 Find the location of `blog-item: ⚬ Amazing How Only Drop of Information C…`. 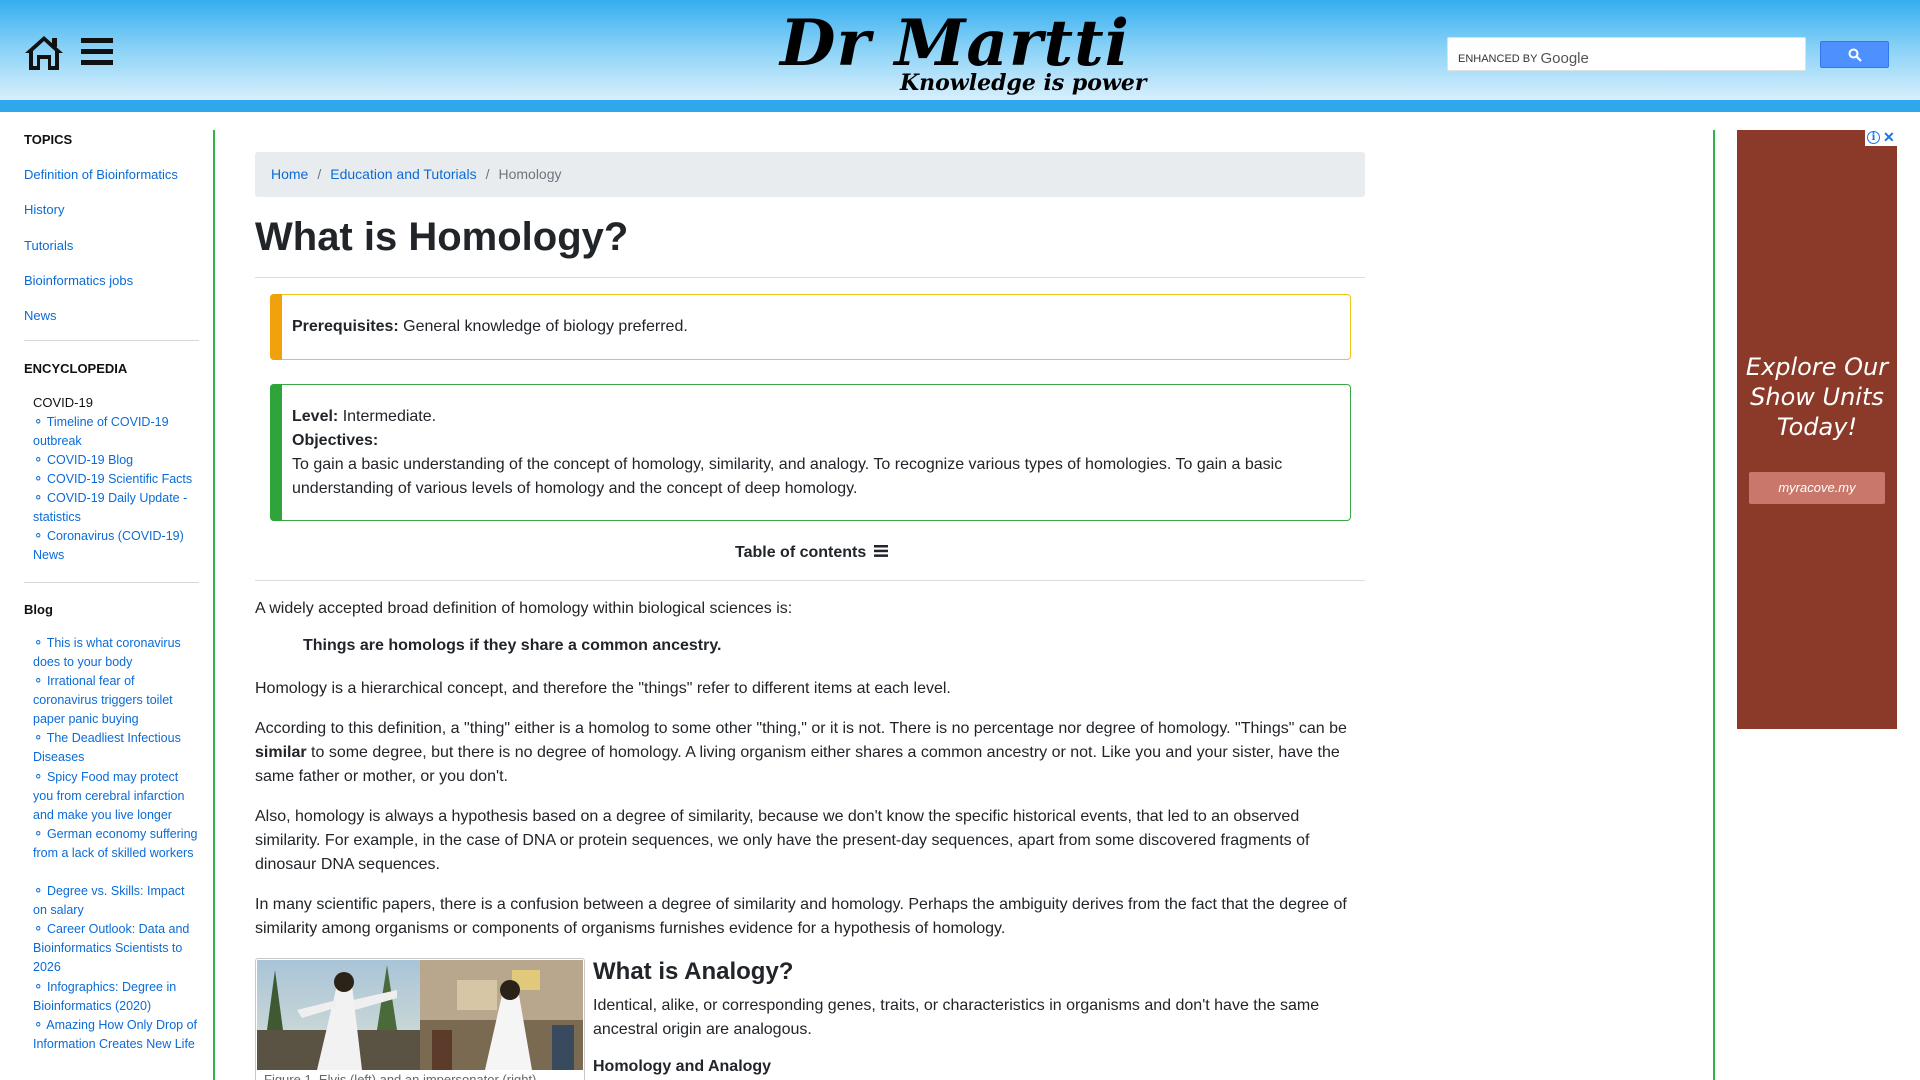

blog-item: ⚬ Amazing How Only Drop of Information C… is located at coordinates (117, 1035).